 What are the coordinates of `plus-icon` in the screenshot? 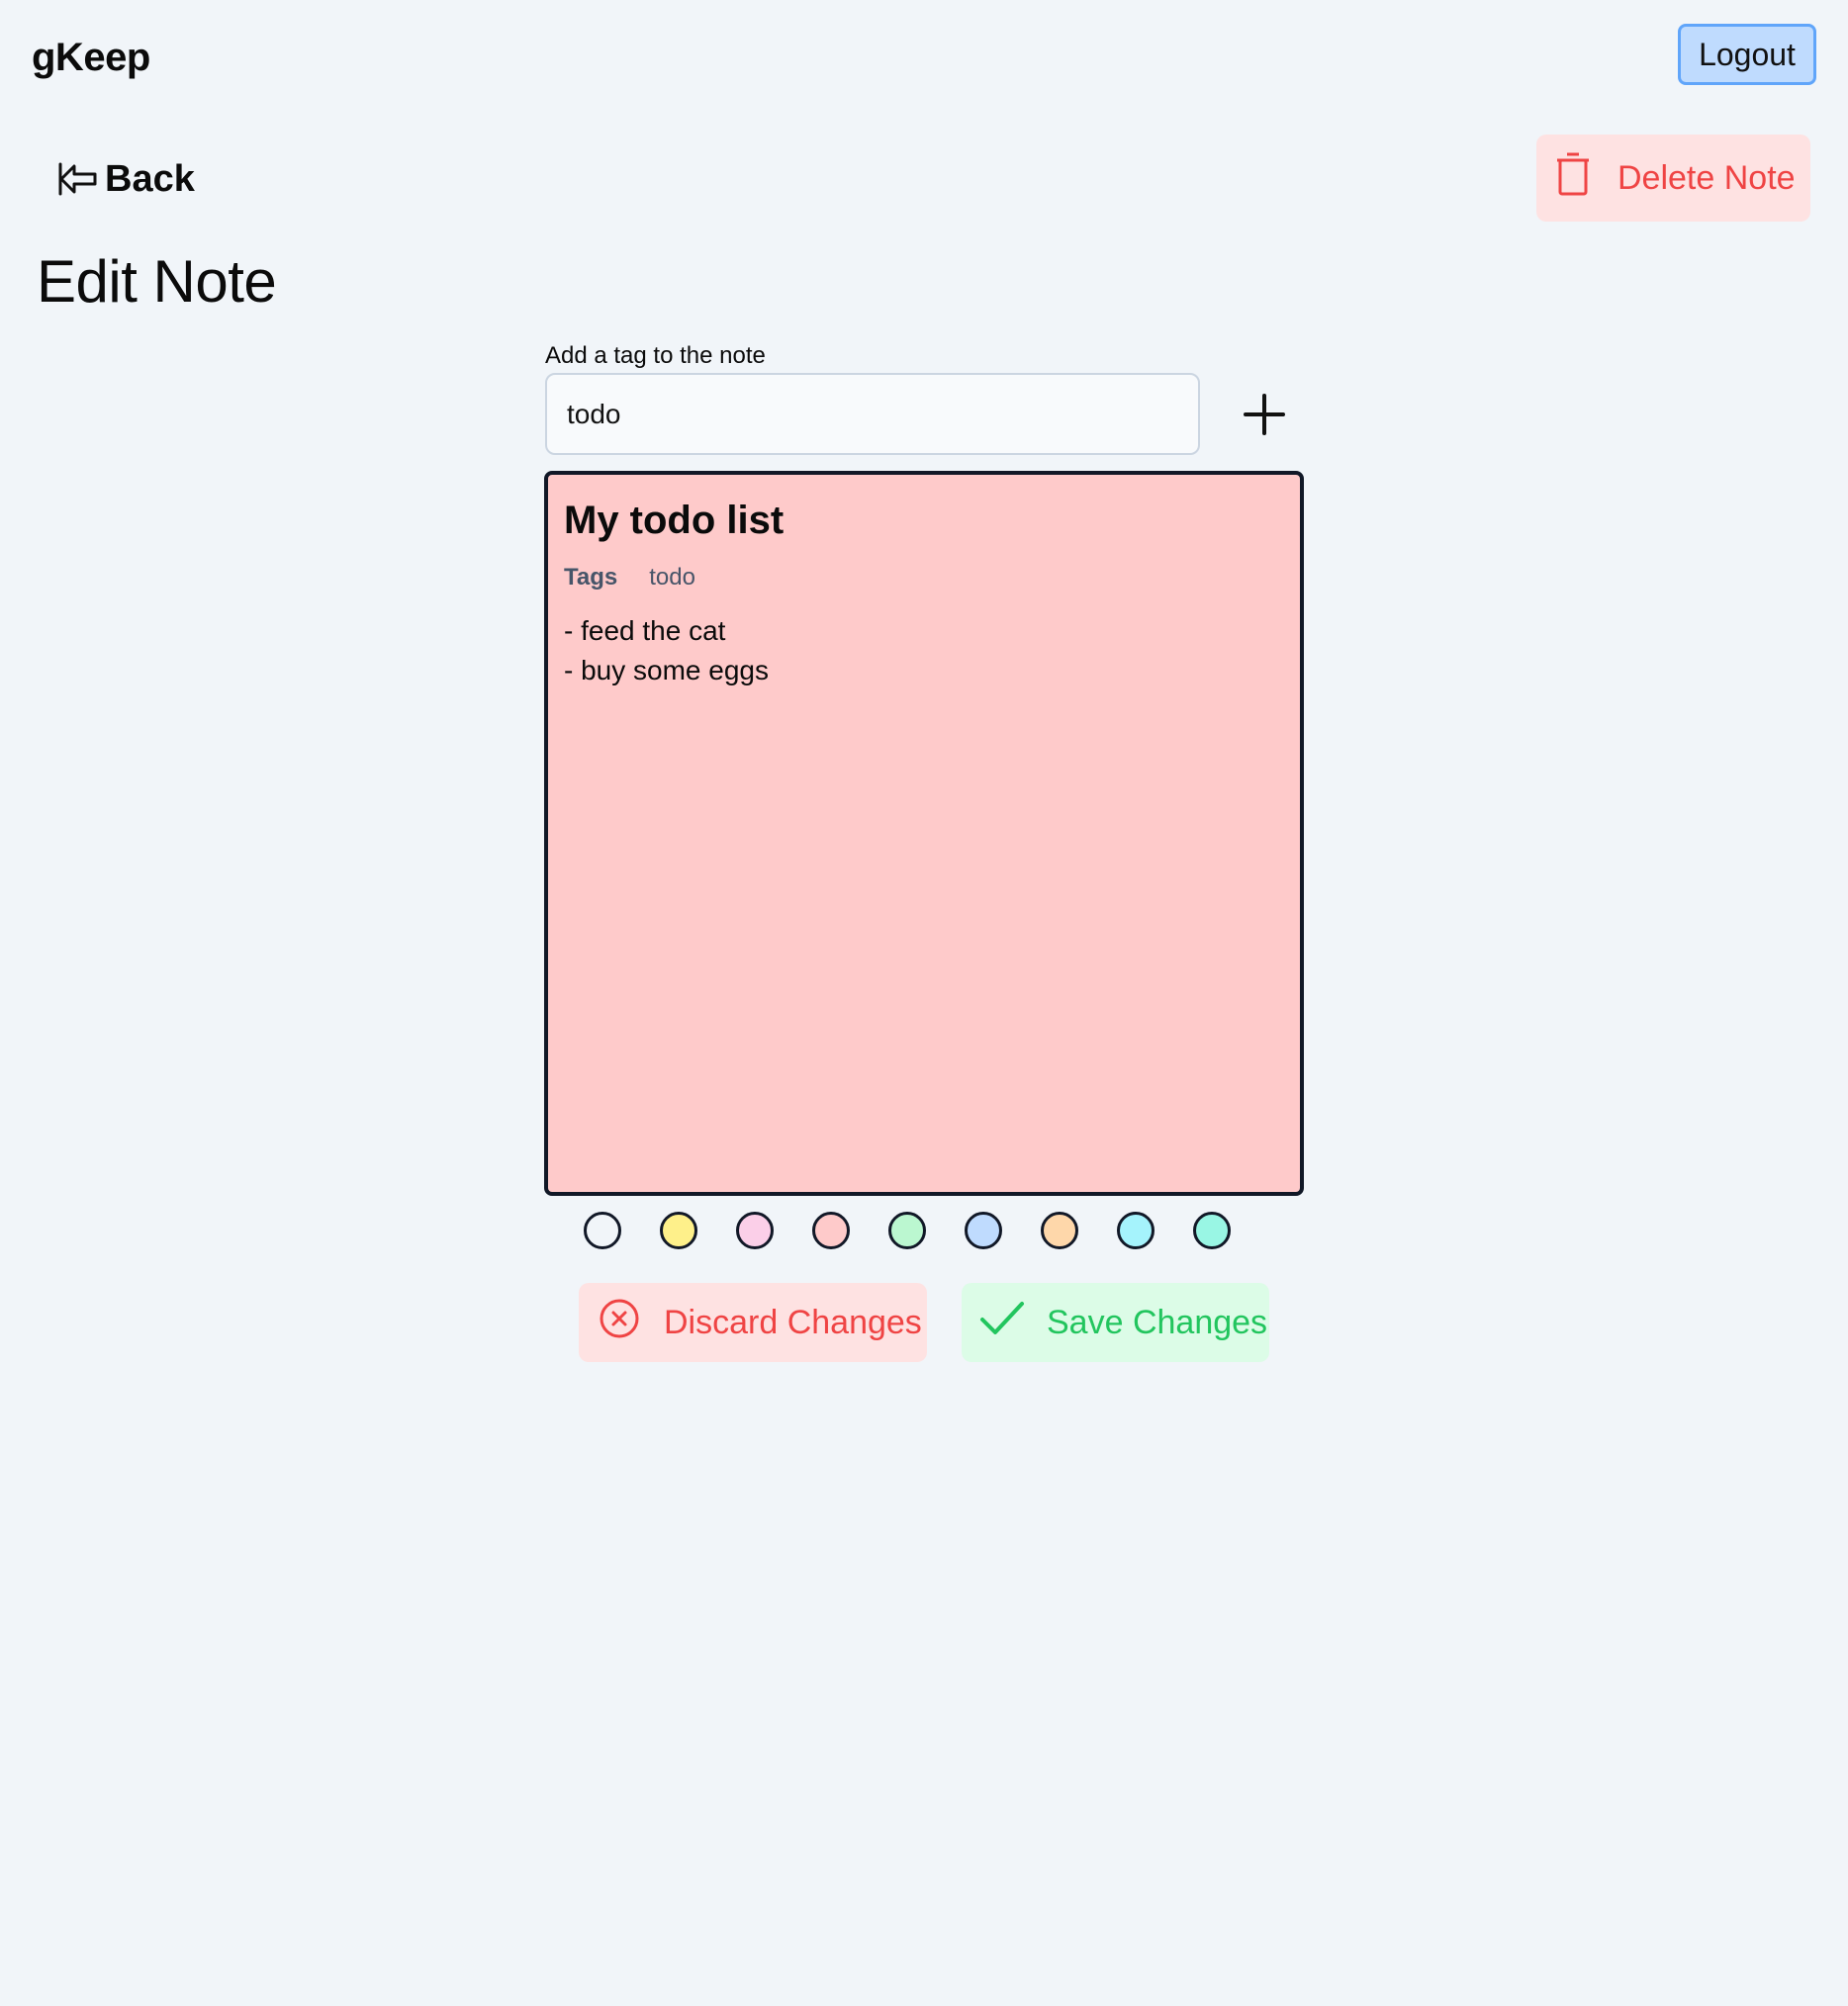 It's located at (1264, 417).